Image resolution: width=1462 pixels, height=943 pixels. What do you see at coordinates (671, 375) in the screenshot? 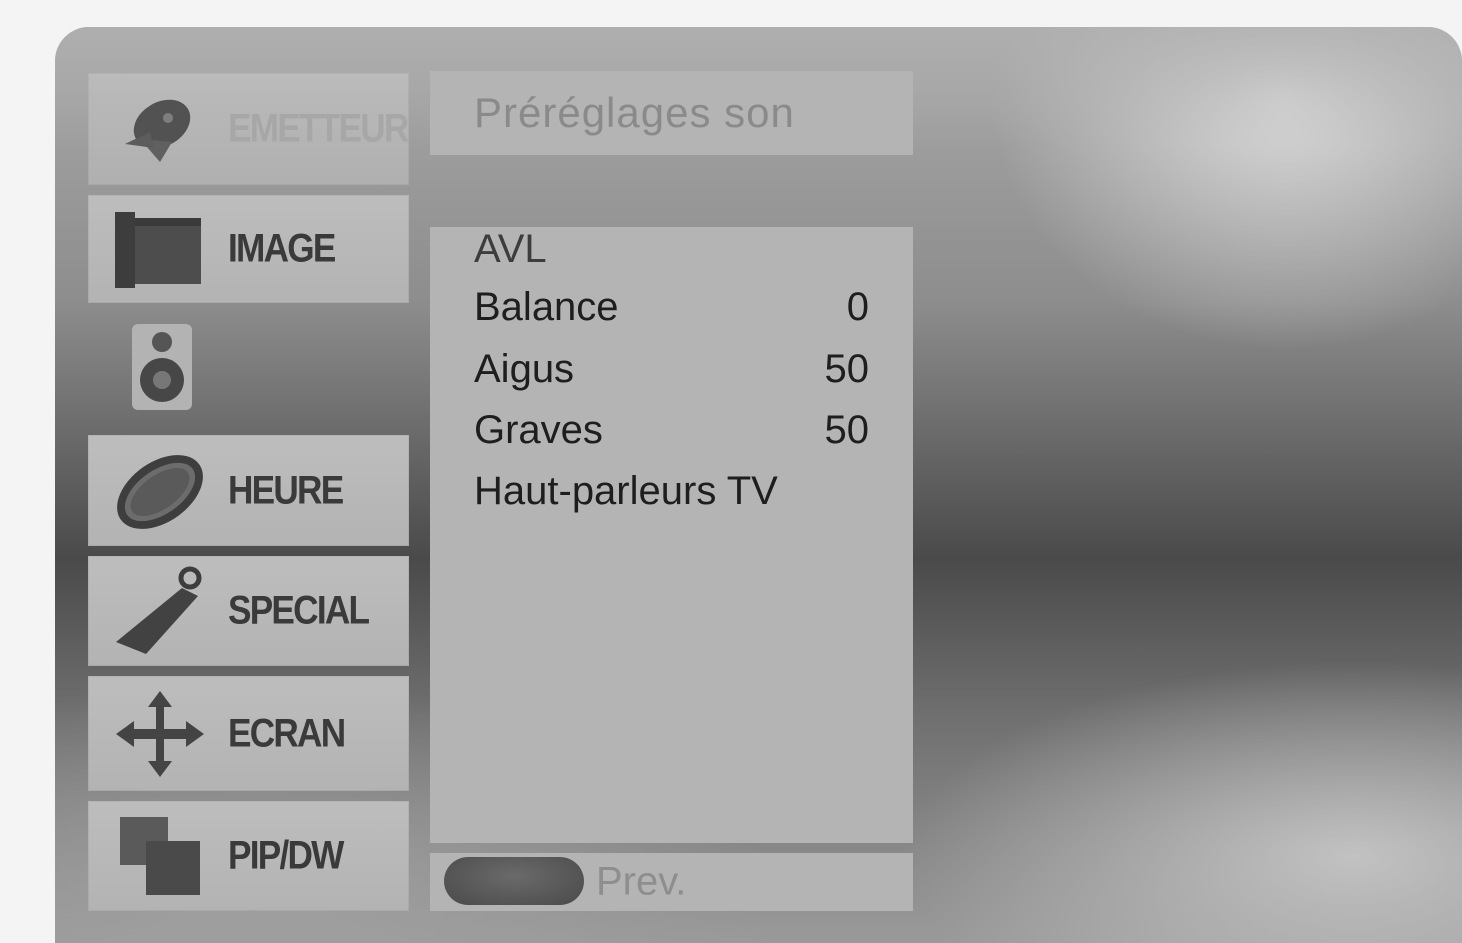
I see `menu-item-aigus: Aigus 50` at bounding box center [671, 375].